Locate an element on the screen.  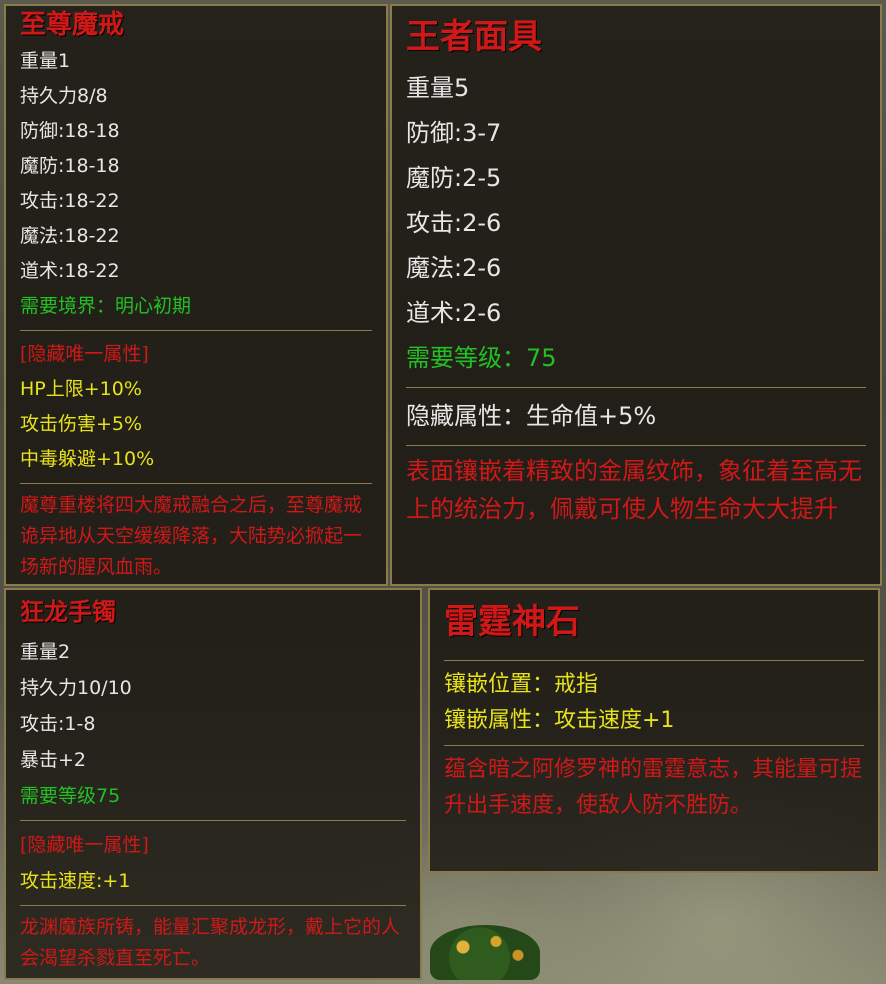
item-title: 王者面具 is located at coordinates (474, 37).